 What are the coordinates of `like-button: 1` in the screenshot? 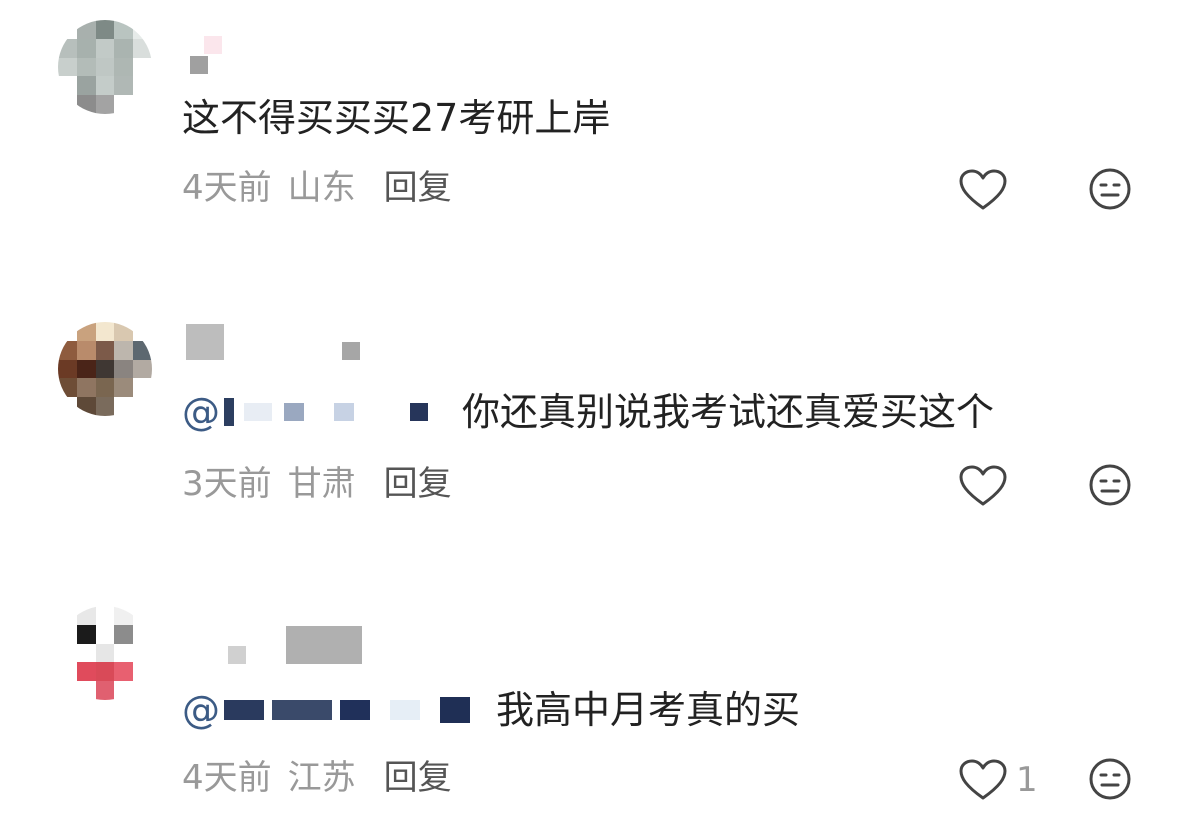 It's located at (998, 780).